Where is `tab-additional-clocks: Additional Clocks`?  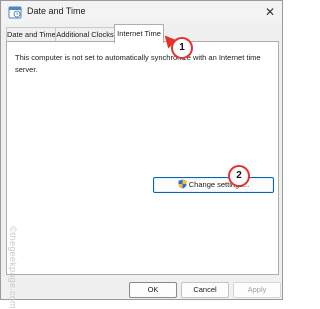 tab-additional-clocks: Additional Clocks is located at coordinates (85, 34).